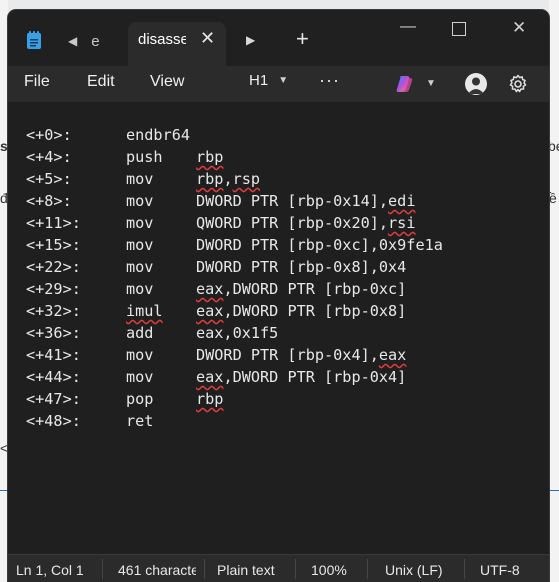  Describe the element at coordinates (301, 311) in the screenshot. I see `instruction-operands: eax,DWORD PTR [rbp-0x8]` at that location.